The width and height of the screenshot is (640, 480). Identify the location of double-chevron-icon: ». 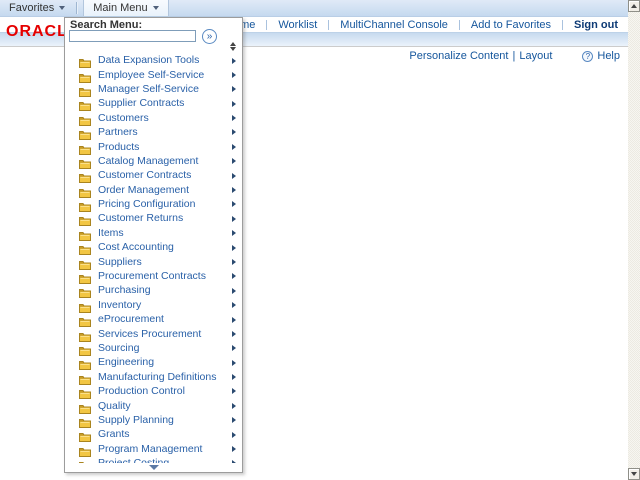
(209, 36).